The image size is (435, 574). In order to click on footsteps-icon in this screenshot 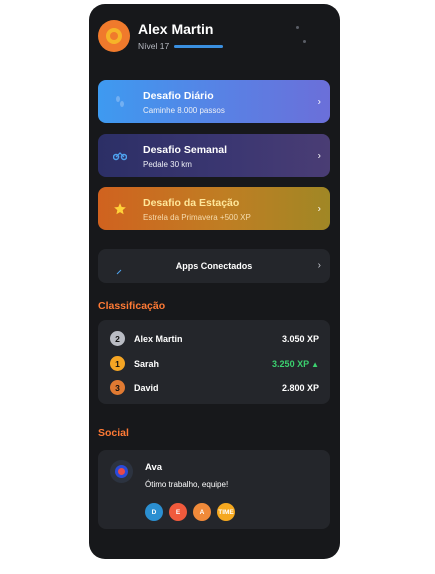, I will do `click(120, 102)`.